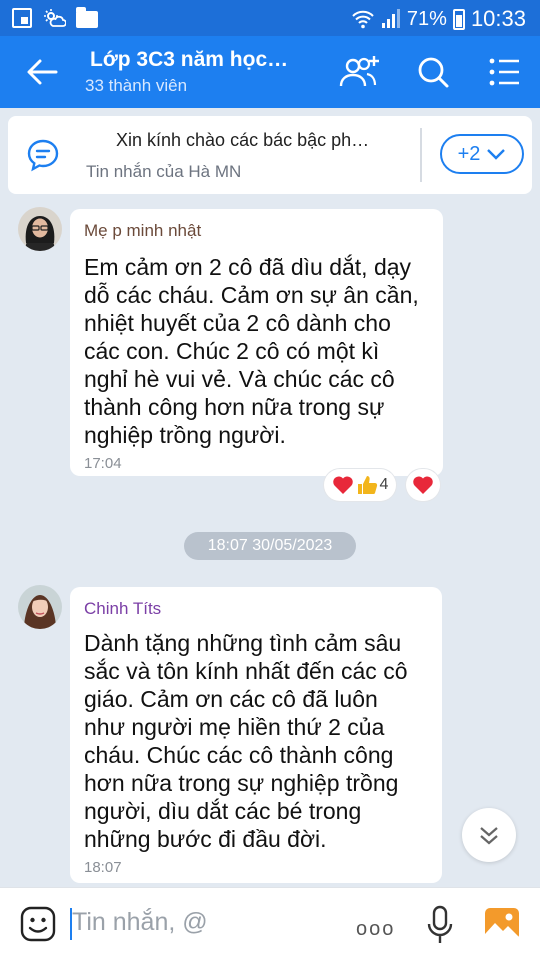 Image resolution: width=540 pixels, height=960 pixels. Describe the element at coordinates (367, 485) in the screenshot. I see `thumbs-up-icon` at that location.